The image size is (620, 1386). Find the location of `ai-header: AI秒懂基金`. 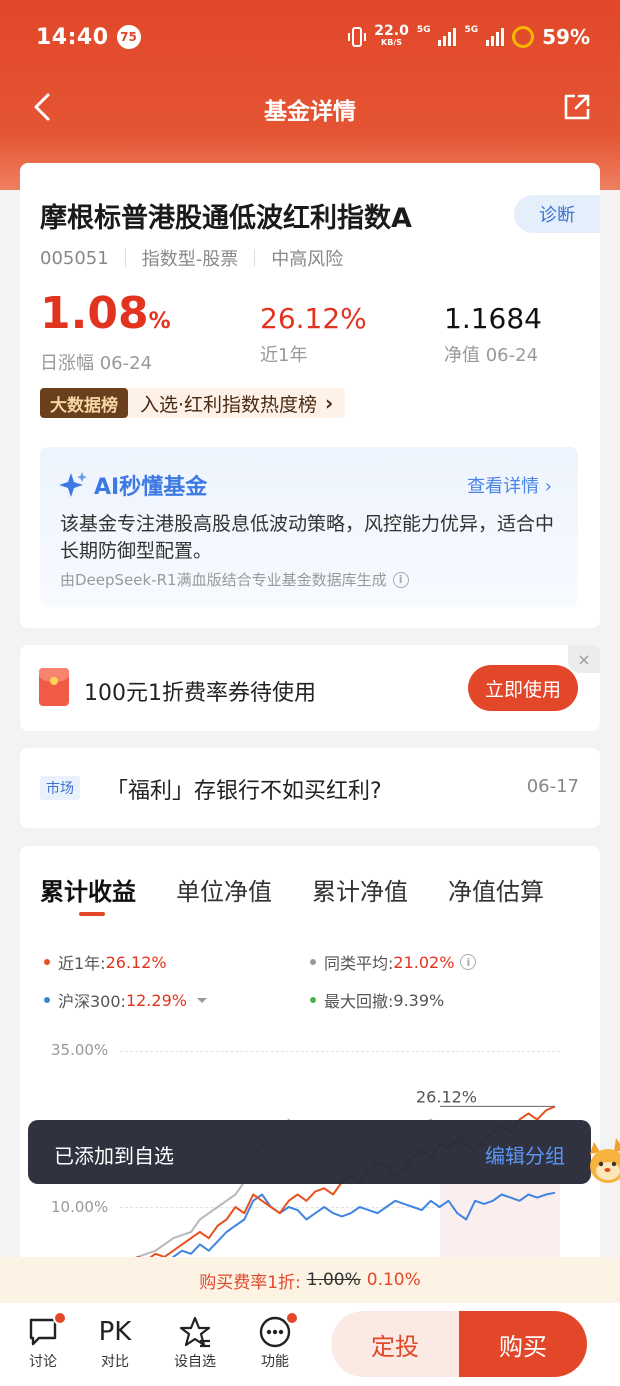

ai-header: AI秒懂基金 is located at coordinates (132, 485).